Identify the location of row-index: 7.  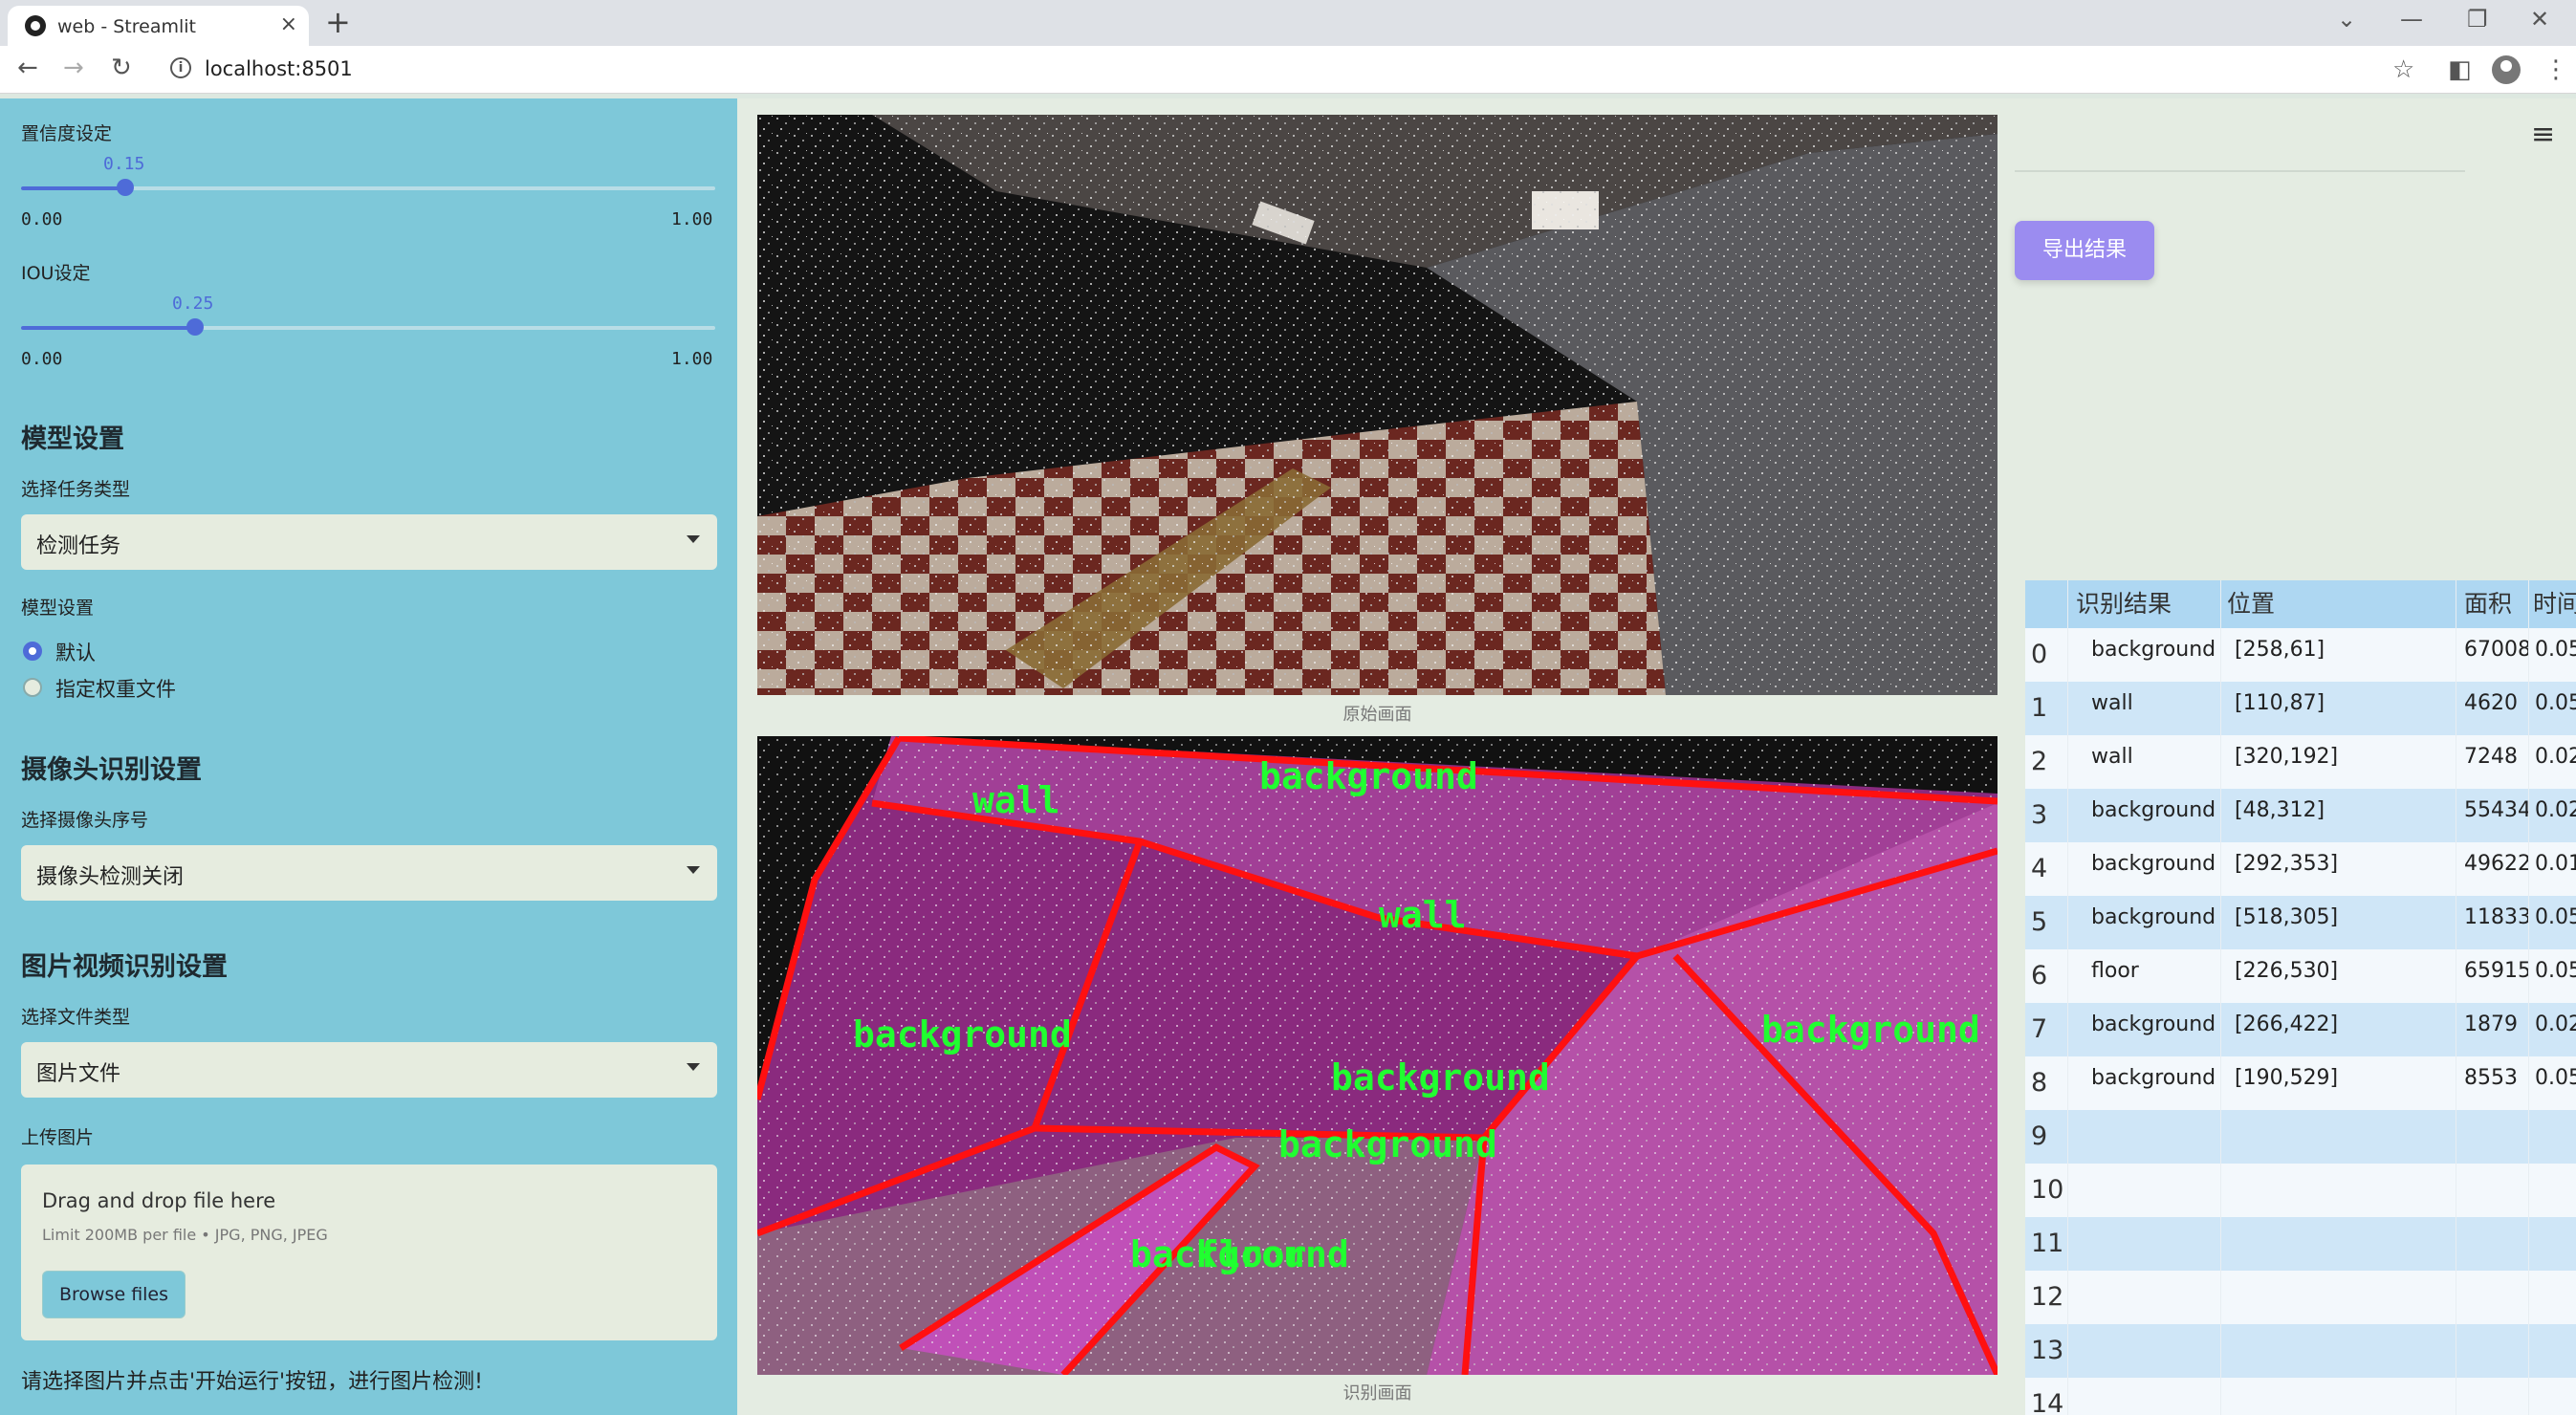
(2046, 1029).